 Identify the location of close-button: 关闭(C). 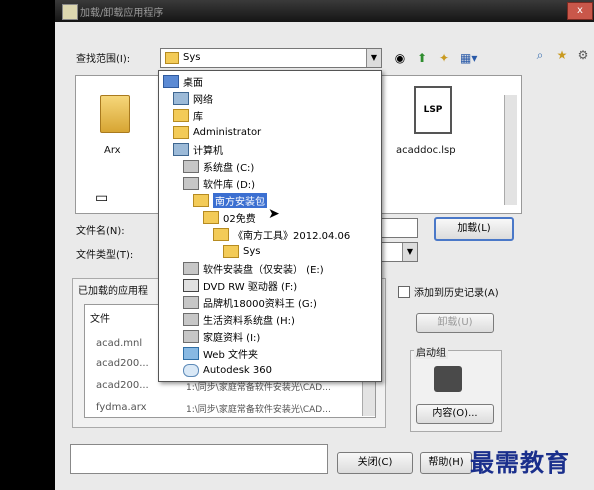
(375, 463).